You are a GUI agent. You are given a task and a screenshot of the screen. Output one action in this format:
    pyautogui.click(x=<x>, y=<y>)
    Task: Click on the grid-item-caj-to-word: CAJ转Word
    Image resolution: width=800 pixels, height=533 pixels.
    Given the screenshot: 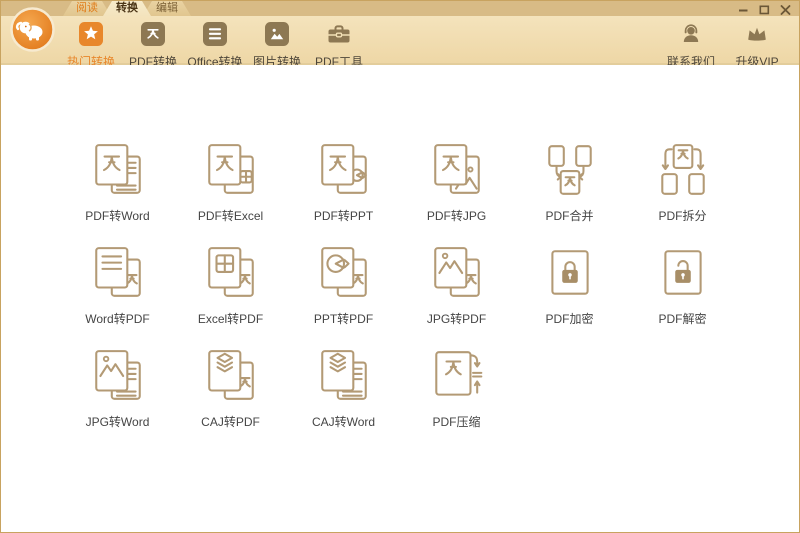 What is the action you would take?
    pyautogui.click(x=343, y=388)
    